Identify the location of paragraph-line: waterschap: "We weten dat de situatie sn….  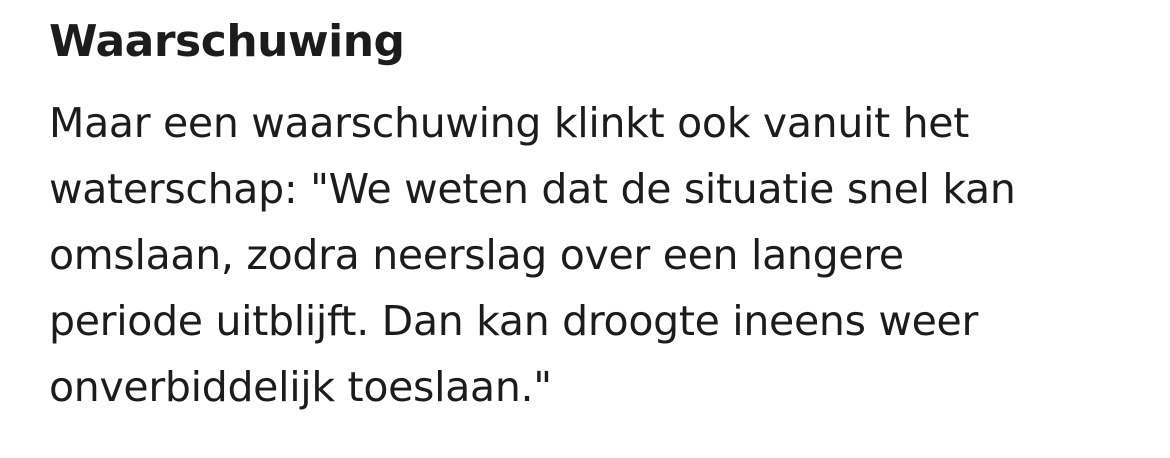
(532, 189).